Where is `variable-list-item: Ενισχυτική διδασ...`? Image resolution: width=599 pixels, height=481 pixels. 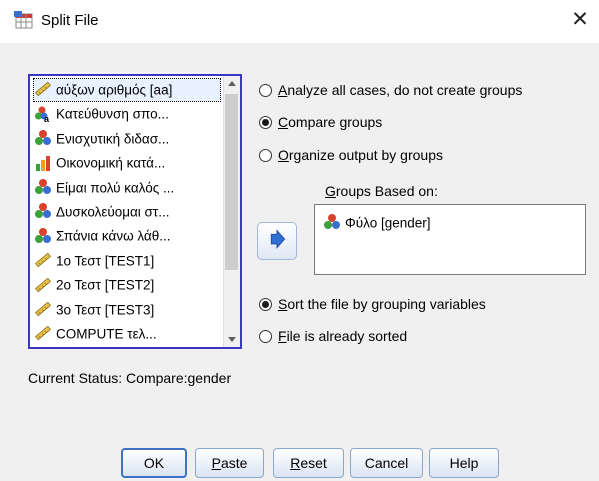
variable-list-item: Ενισχυτική διδασ... is located at coordinates (127, 139).